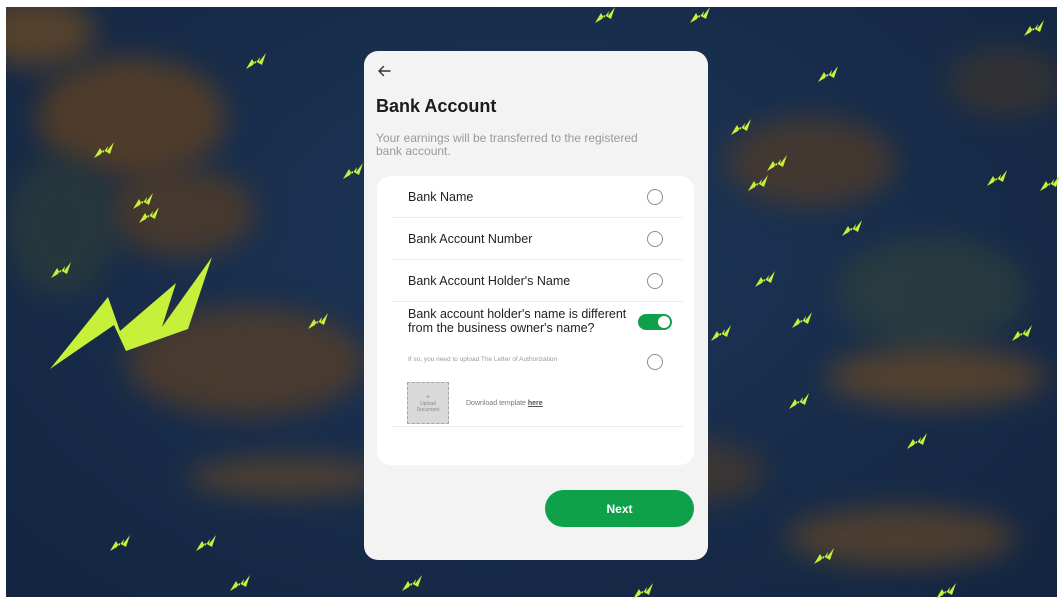 This screenshot has width=1059, height=599. Describe the element at coordinates (655, 197) in the screenshot. I see `bank-name-radio` at that location.